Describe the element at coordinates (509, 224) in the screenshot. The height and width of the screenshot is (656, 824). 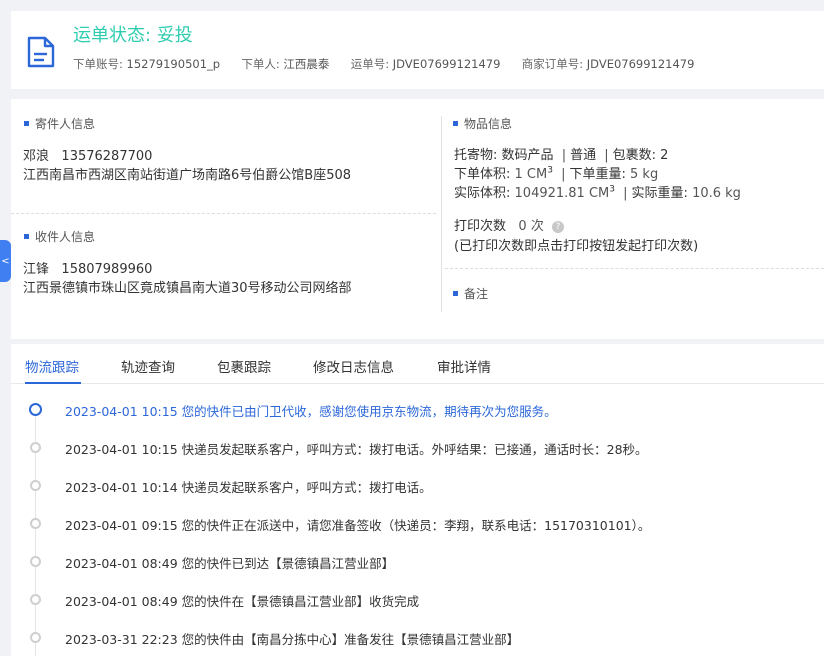
I see `print-count-row: 打印次数 0 次 ?` at that location.